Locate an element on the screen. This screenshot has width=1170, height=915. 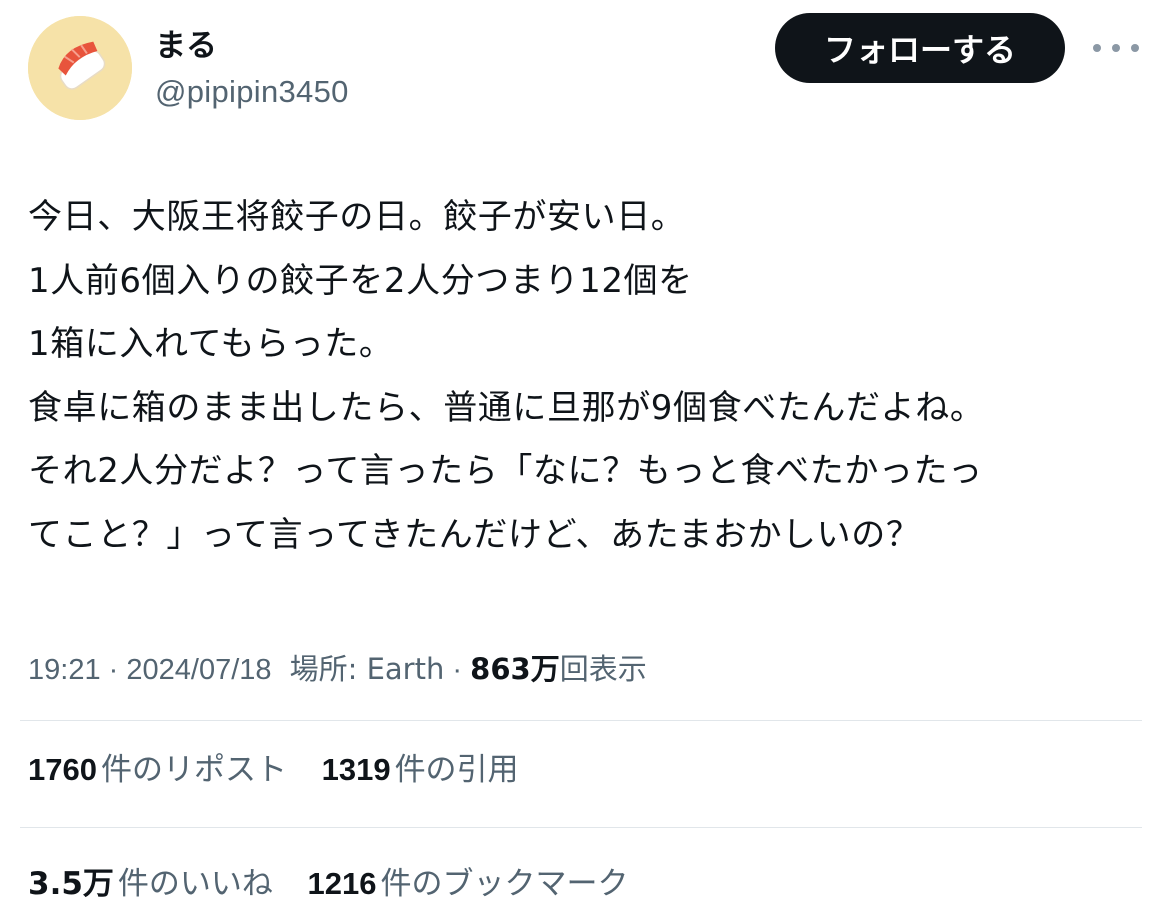
avatar-image is located at coordinates (80, 68).